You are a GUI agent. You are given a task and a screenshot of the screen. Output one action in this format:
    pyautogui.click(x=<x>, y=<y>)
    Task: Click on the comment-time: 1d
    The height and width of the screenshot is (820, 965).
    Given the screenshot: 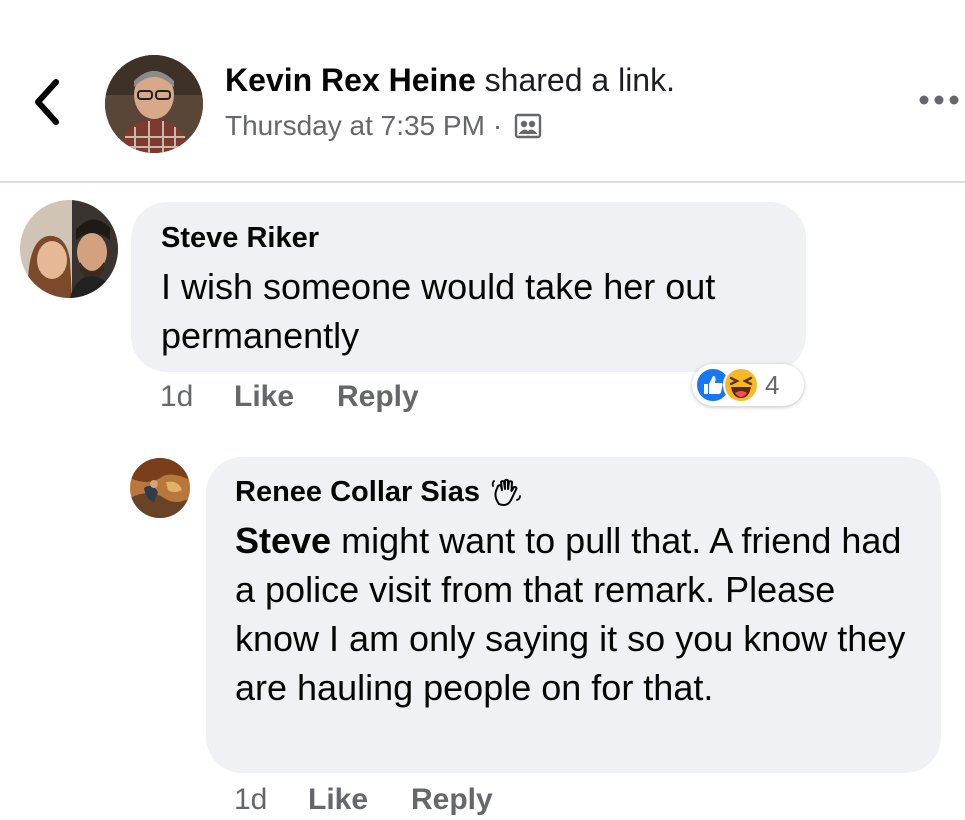 What is the action you would take?
    pyautogui.click(x=176, y=397)
    